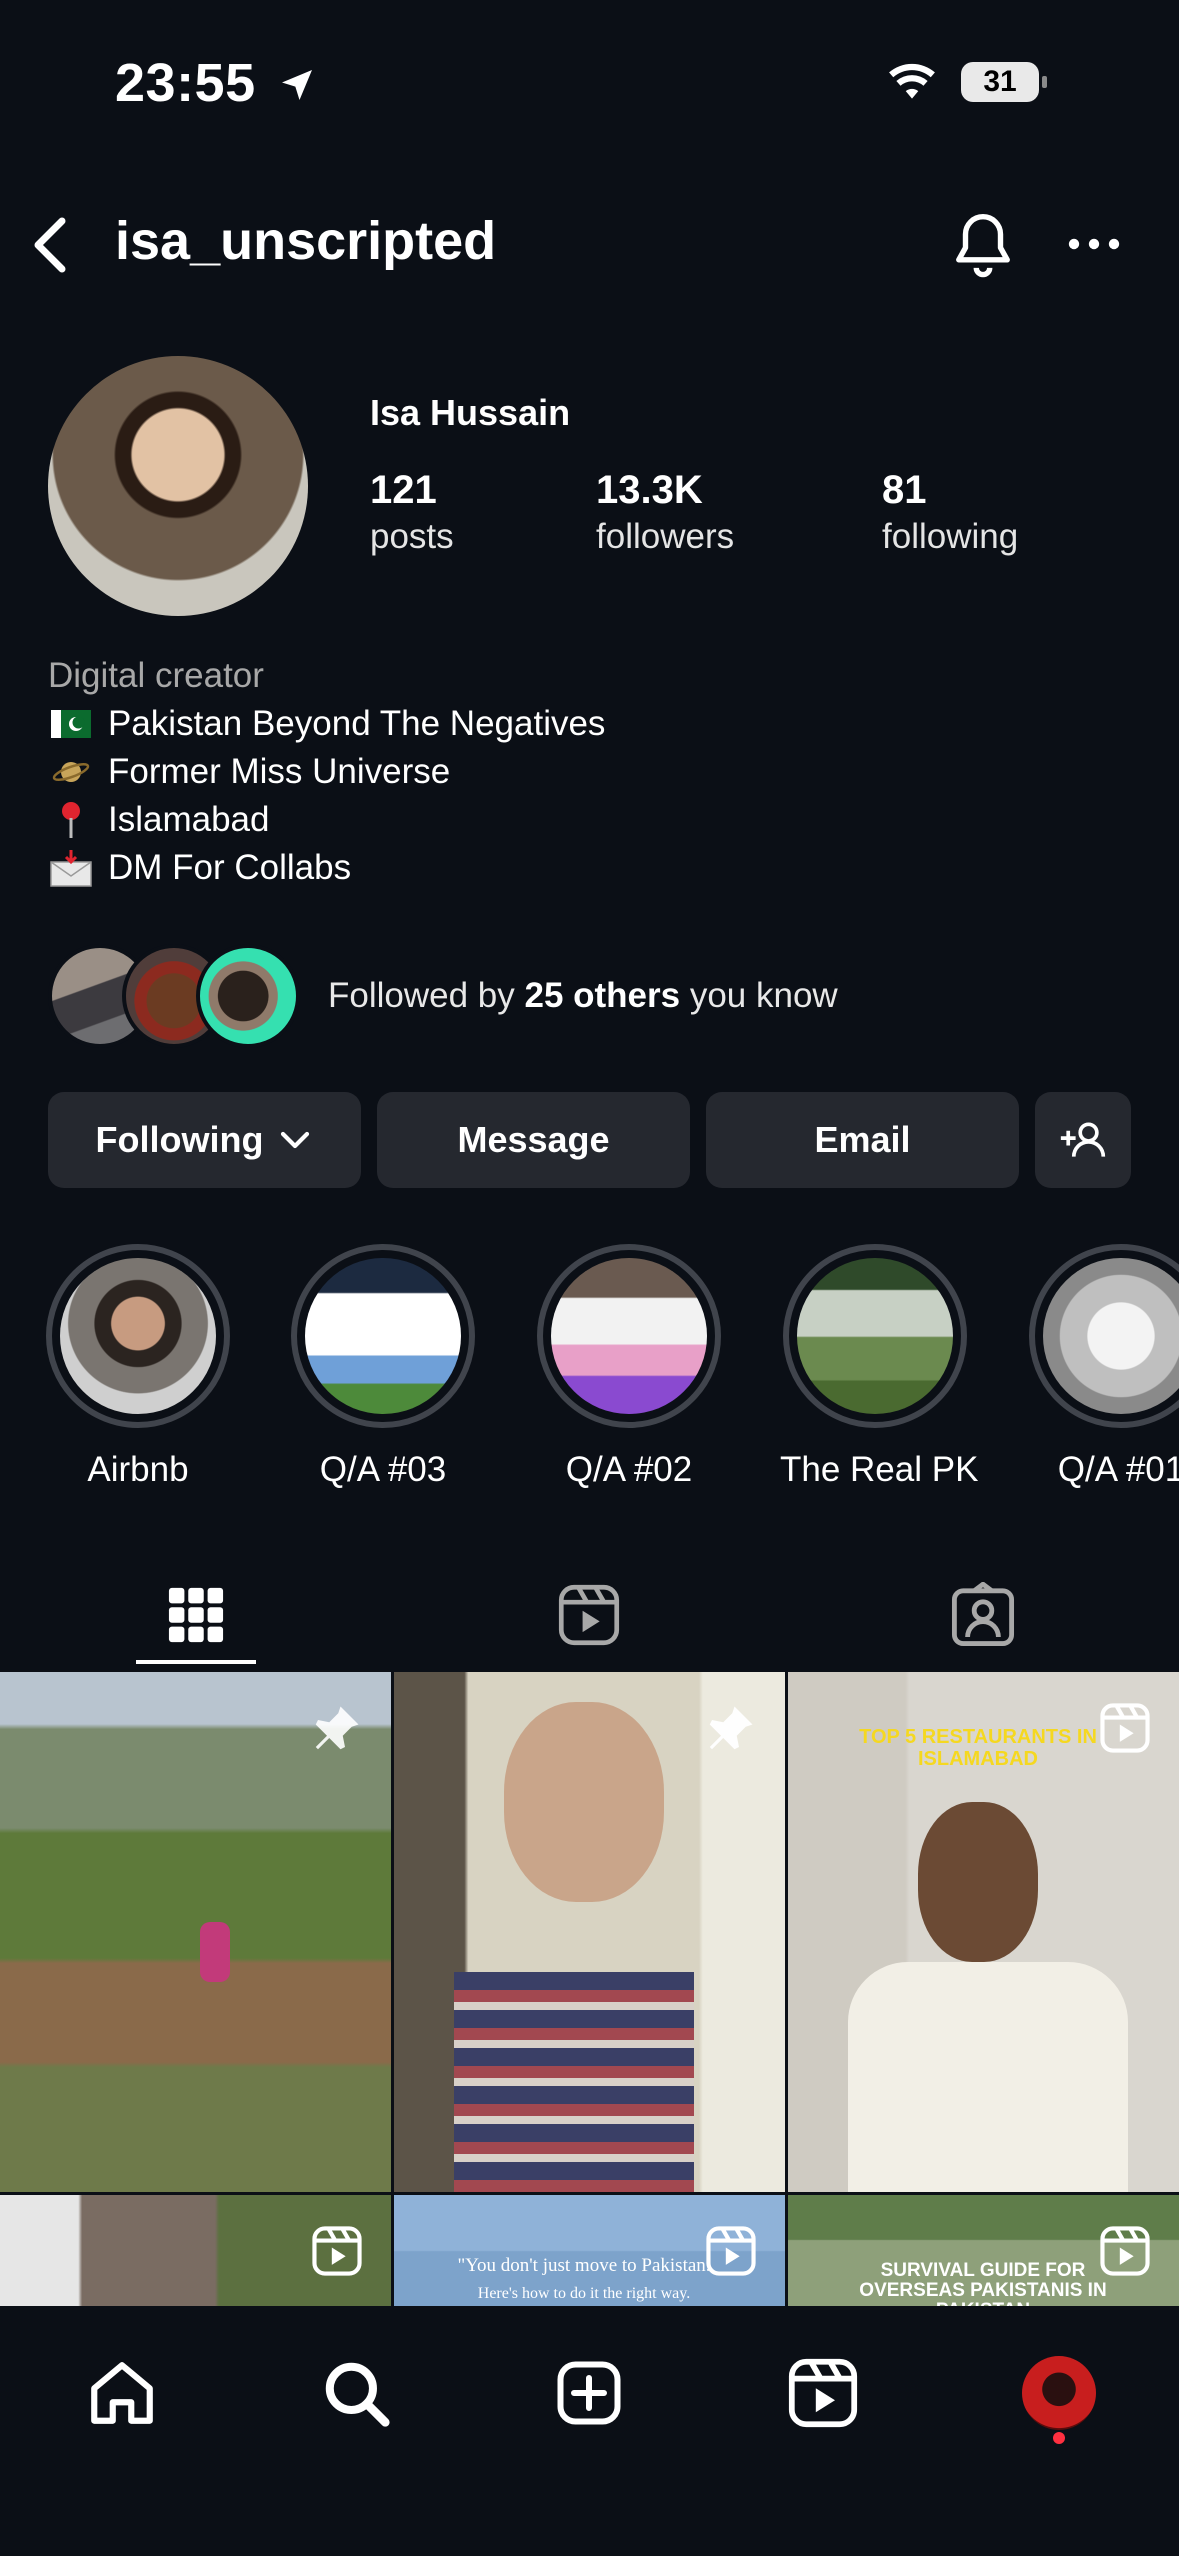  What do you see at coordinates (383, 1469) in the screenshot?
I see `highlight-label: Q/A #03` at bounding box center [383, 1469].